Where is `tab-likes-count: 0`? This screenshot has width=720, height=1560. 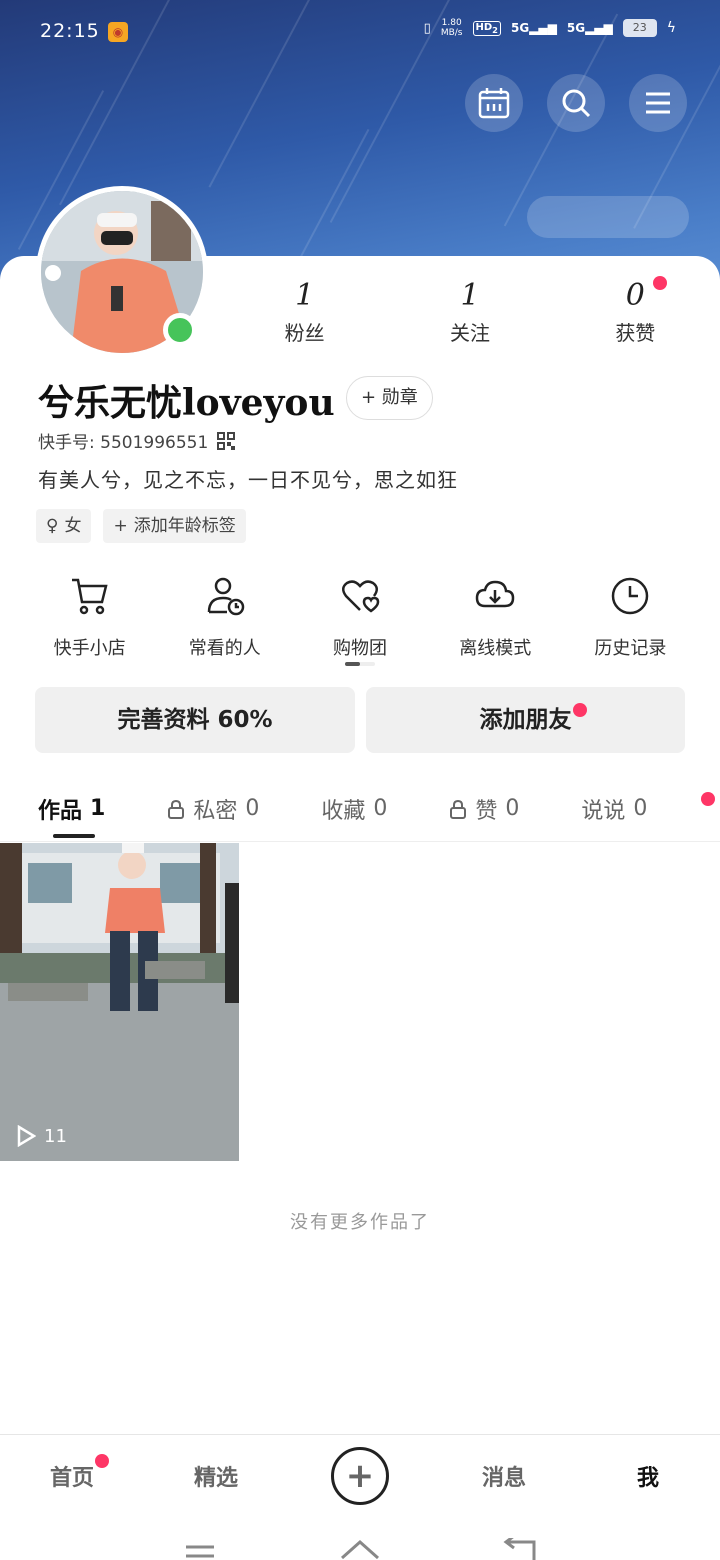
tab-likes-count: 0 is located at coordinates (512, 808).